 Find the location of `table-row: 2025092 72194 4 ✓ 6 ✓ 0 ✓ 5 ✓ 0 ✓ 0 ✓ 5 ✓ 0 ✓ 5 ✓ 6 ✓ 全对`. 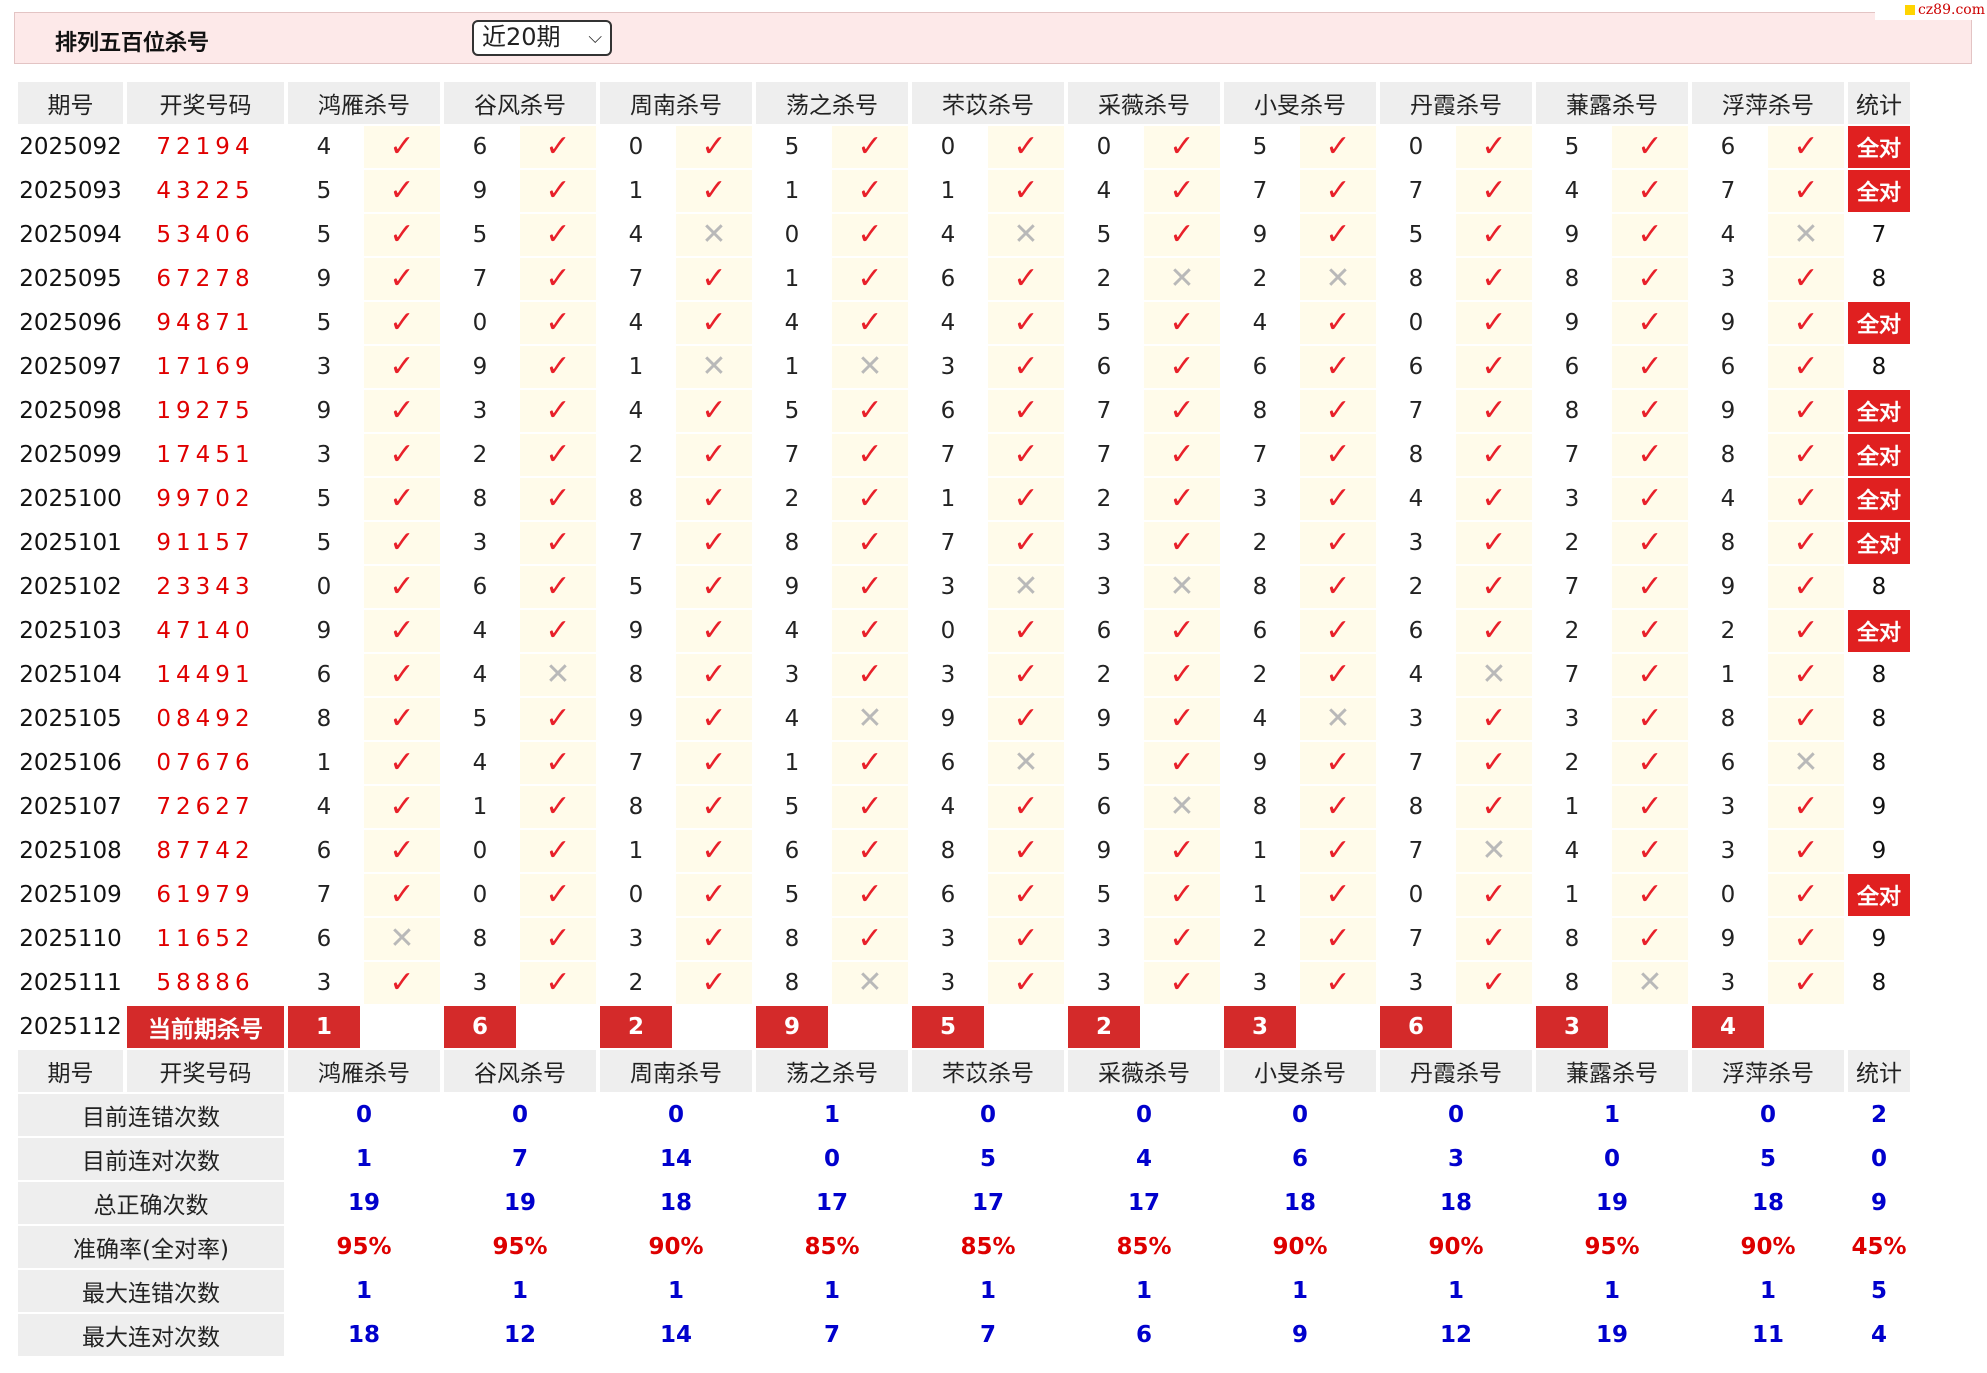

table-row: 2025092 72194 4 ✓ 6 ✓ 0 ✓ 5 ✓ 0 ✓ 0 ✓ 5 ✓ 0 ✓ 5 ✓ 6 ✓ 全对 is located at coordinates (964, 147).